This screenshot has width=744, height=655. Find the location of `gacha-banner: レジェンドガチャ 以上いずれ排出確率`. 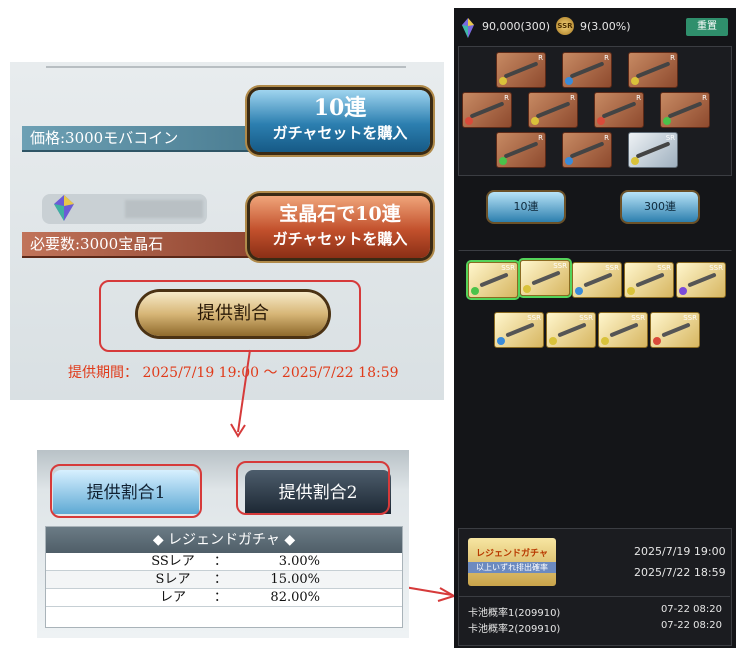

gacha-banner: レジェンドガチャ 以上いずれ排出確率 is located at coordinates (512, 562).